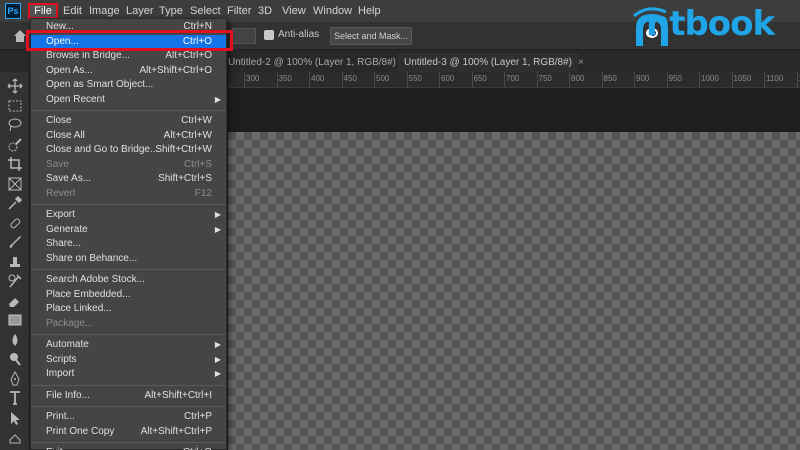 This screenshot has height=450, width=800. Describe the element at coordinates (205, 11) in the screenshot. I see `menu-select: Select` at that location.